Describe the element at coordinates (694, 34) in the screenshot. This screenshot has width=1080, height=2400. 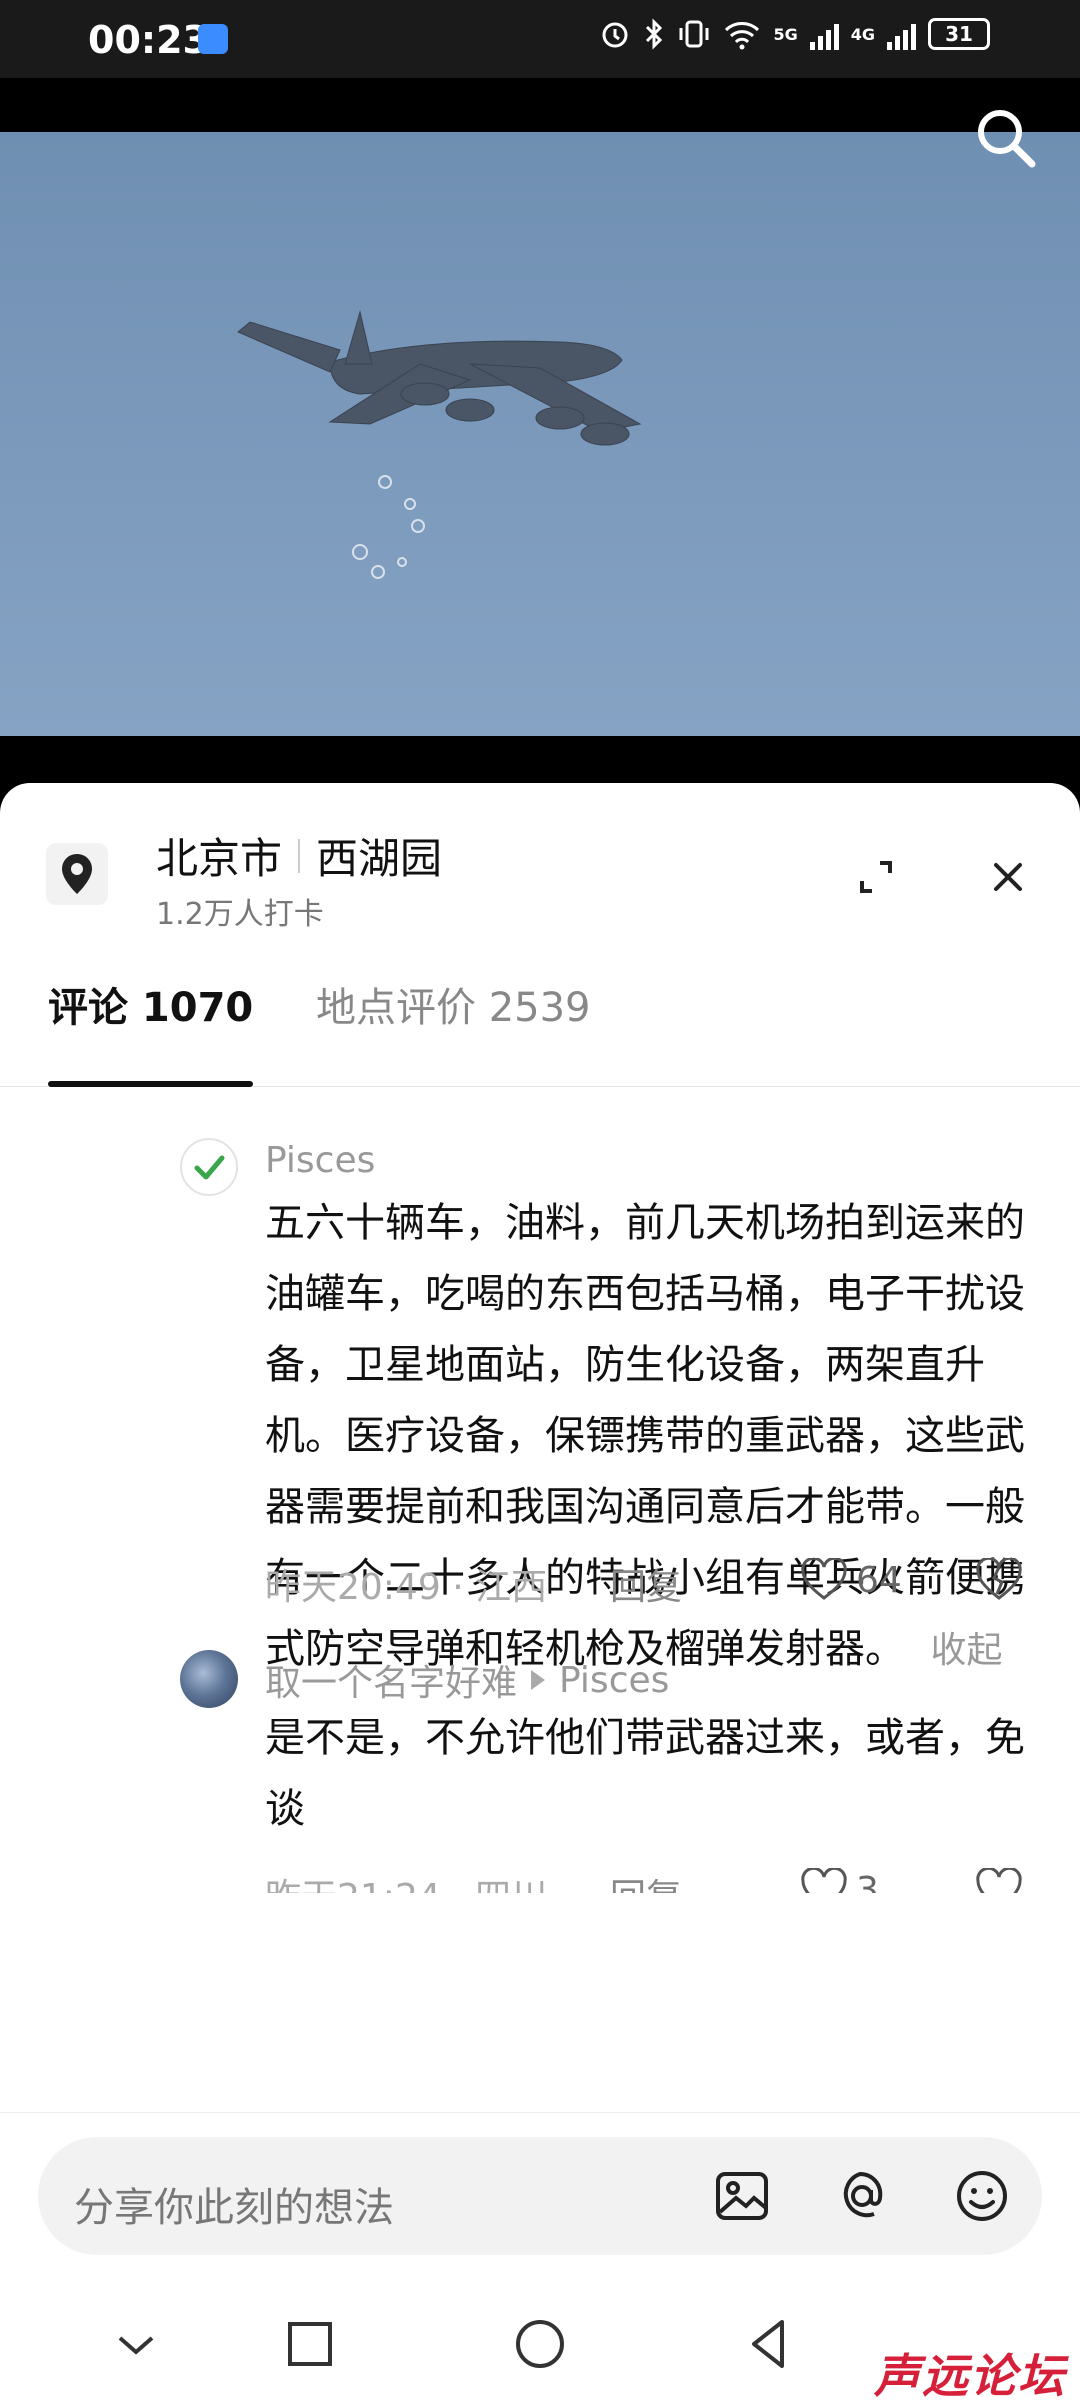
I see `vibrate-icon` at that location.